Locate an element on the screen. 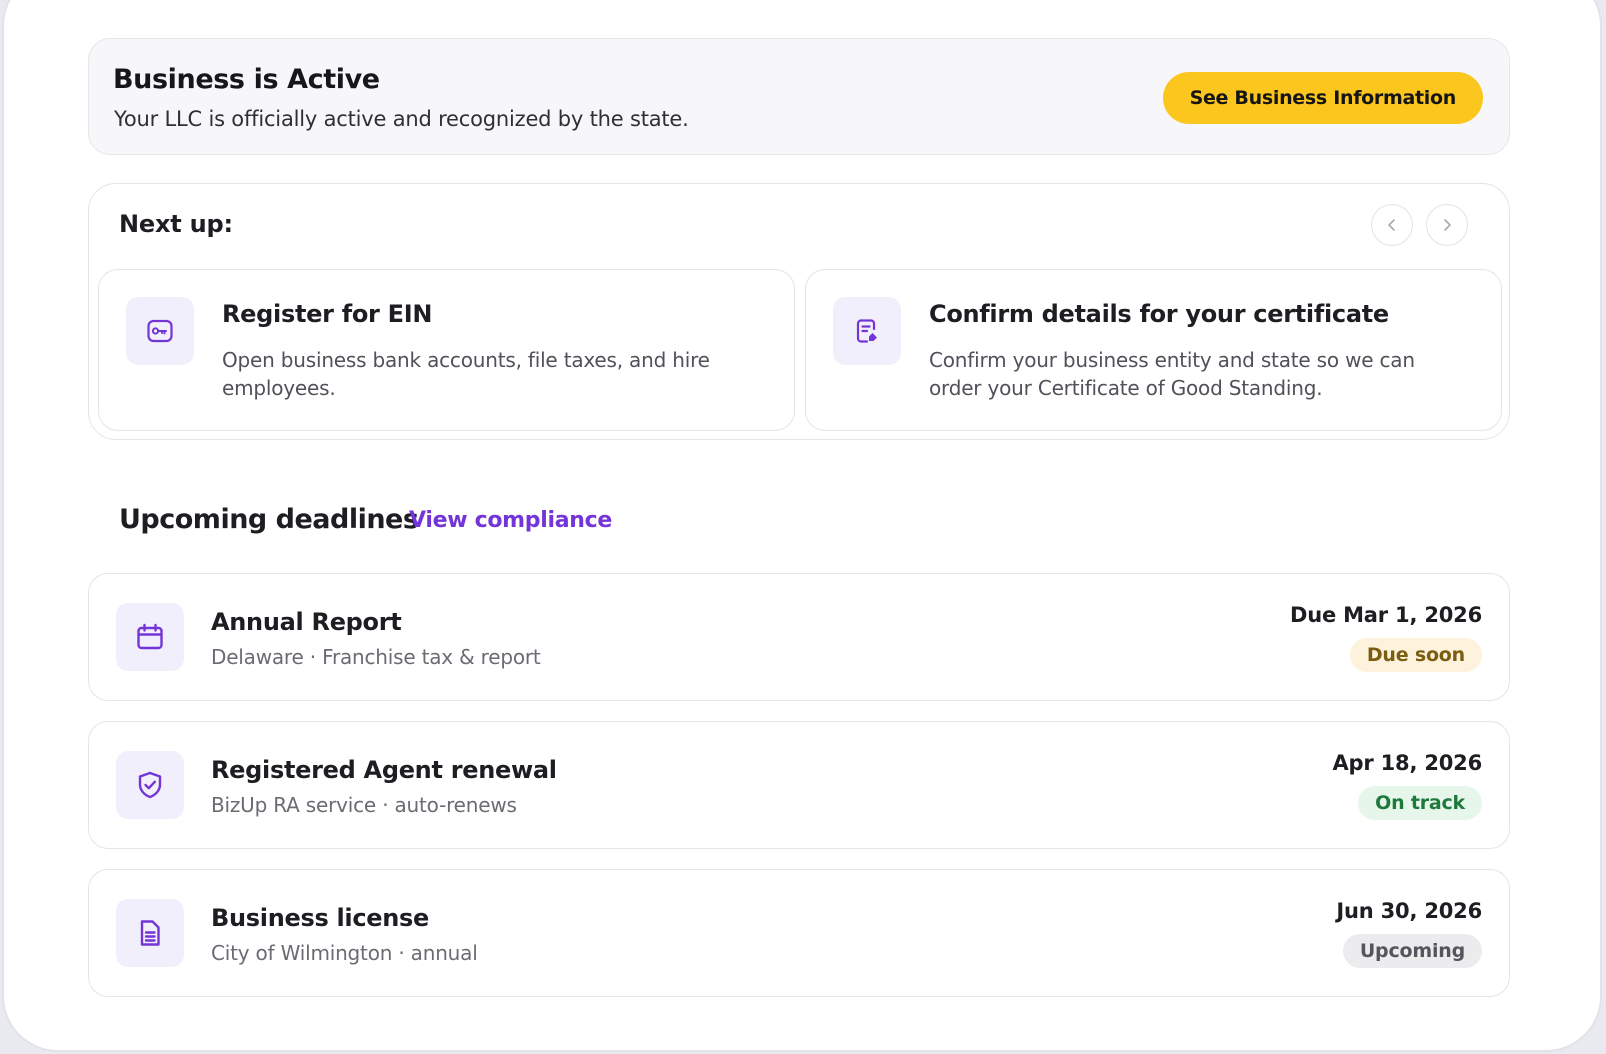  deadline-title: Annual Report is located at coordinates (306, 622).